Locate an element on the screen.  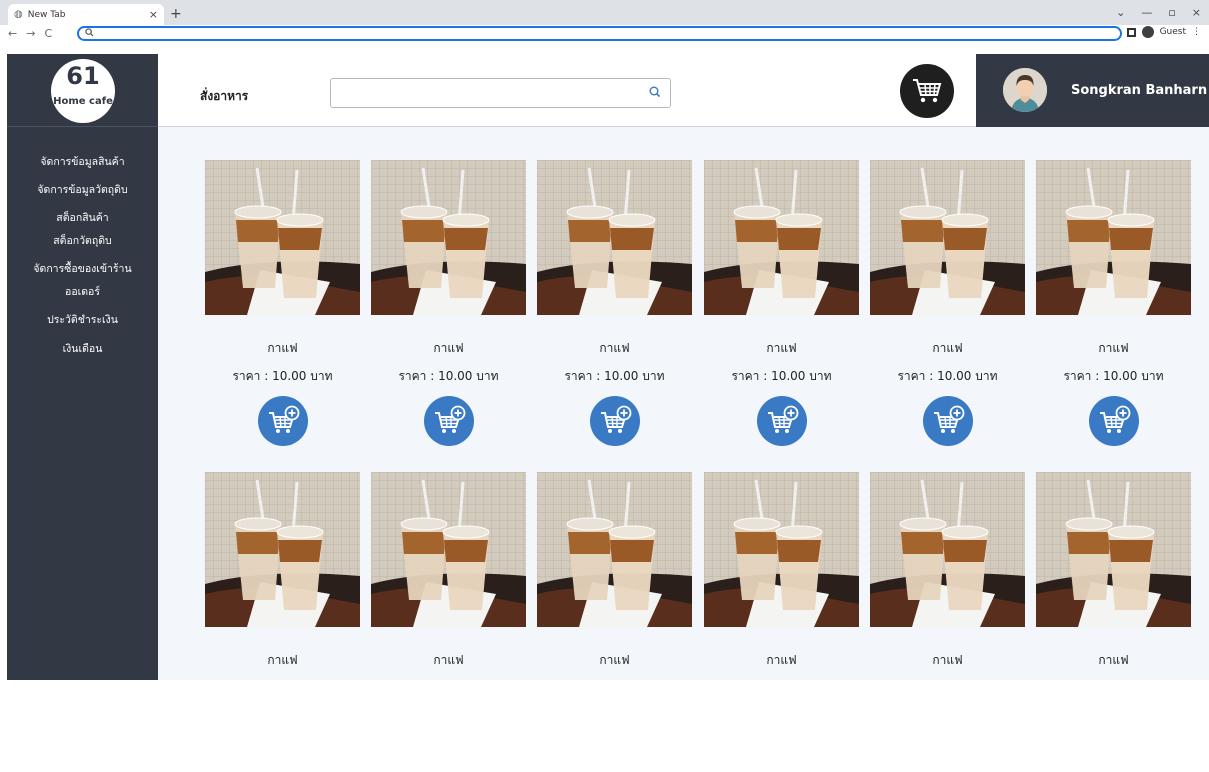
sidebar-item-products: จัดการข้อมูลสินค้า is located at coordinates (82, 162).